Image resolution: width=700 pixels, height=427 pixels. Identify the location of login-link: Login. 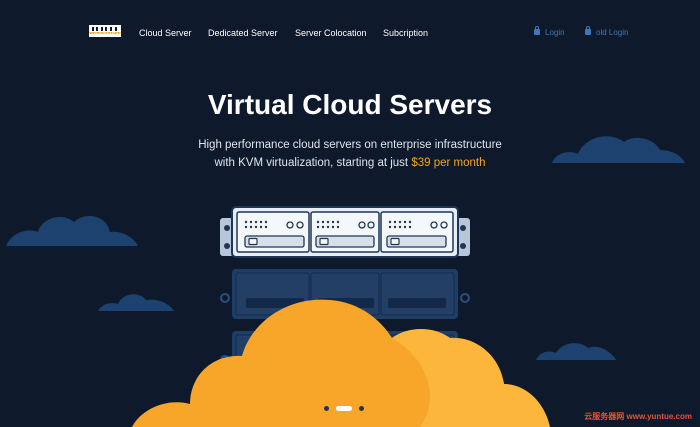
(549, 31).